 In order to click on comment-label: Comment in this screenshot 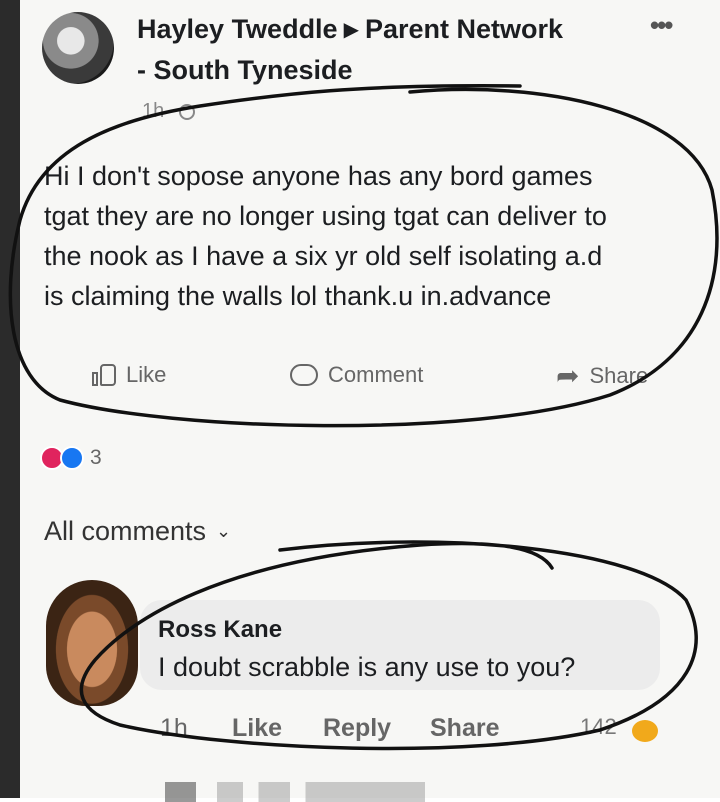, I will do `click(376, 374)`.